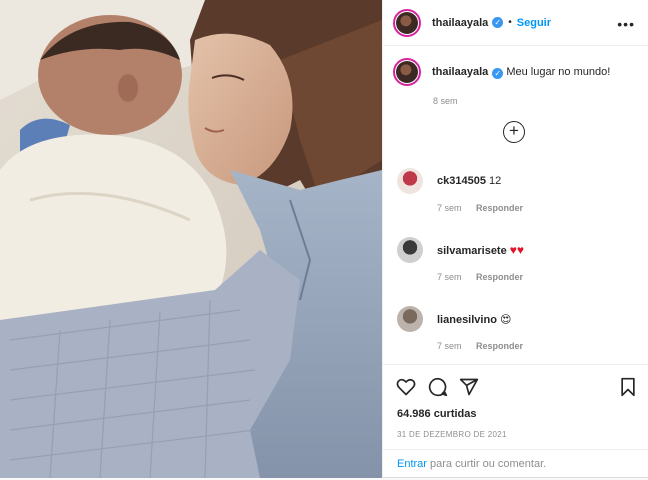  What do you see at coordinates (517, 250) in the screenshot?
I see `comment-text: ♥♥` at bounding box center [517, 250].